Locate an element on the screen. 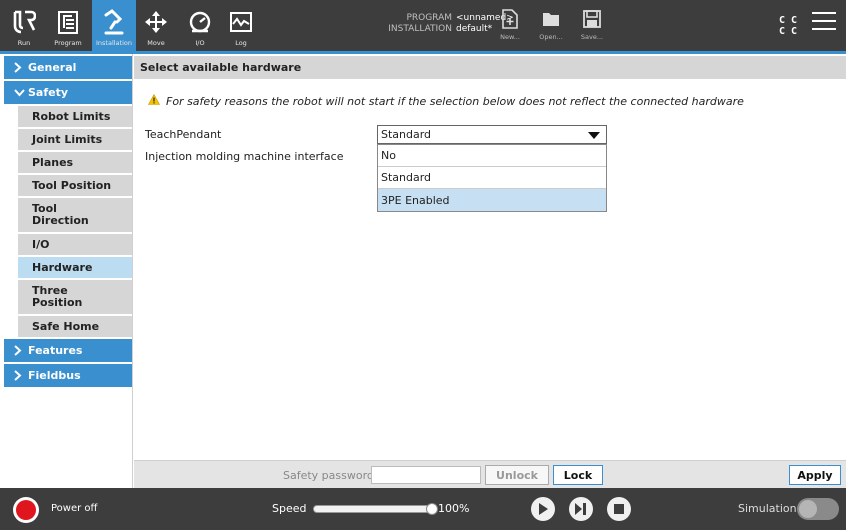  safety-password-input is located at coordinates (426, 475).